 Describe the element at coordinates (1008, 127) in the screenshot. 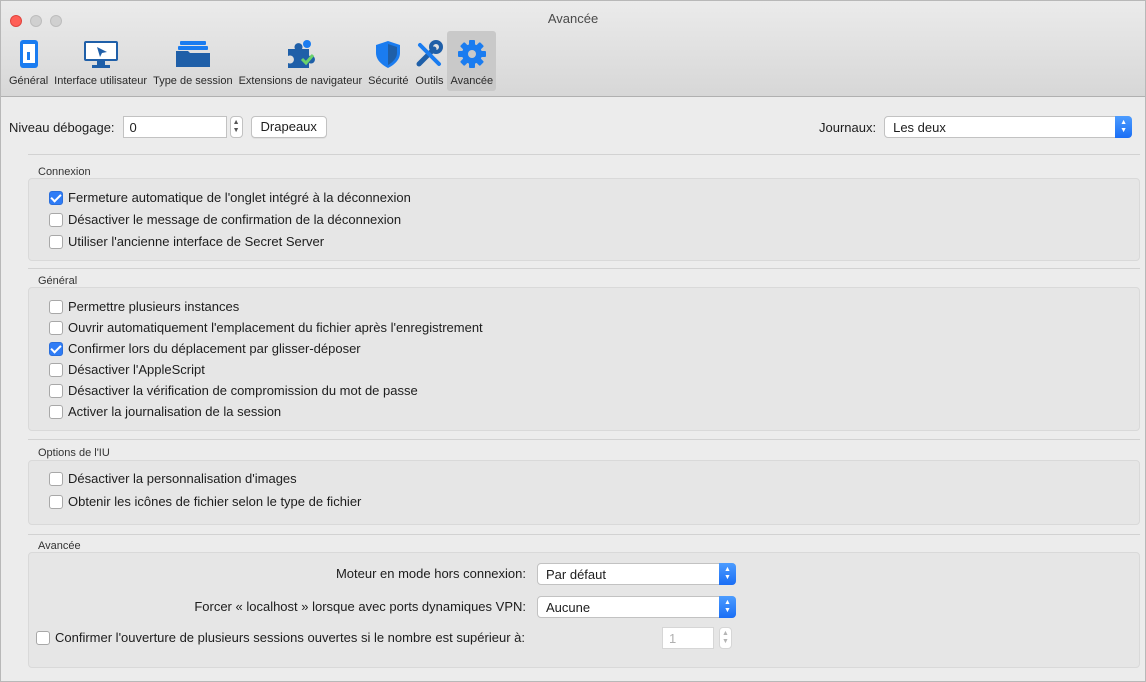

I see `logs-select: Les deux ▲ ▼` at that location.